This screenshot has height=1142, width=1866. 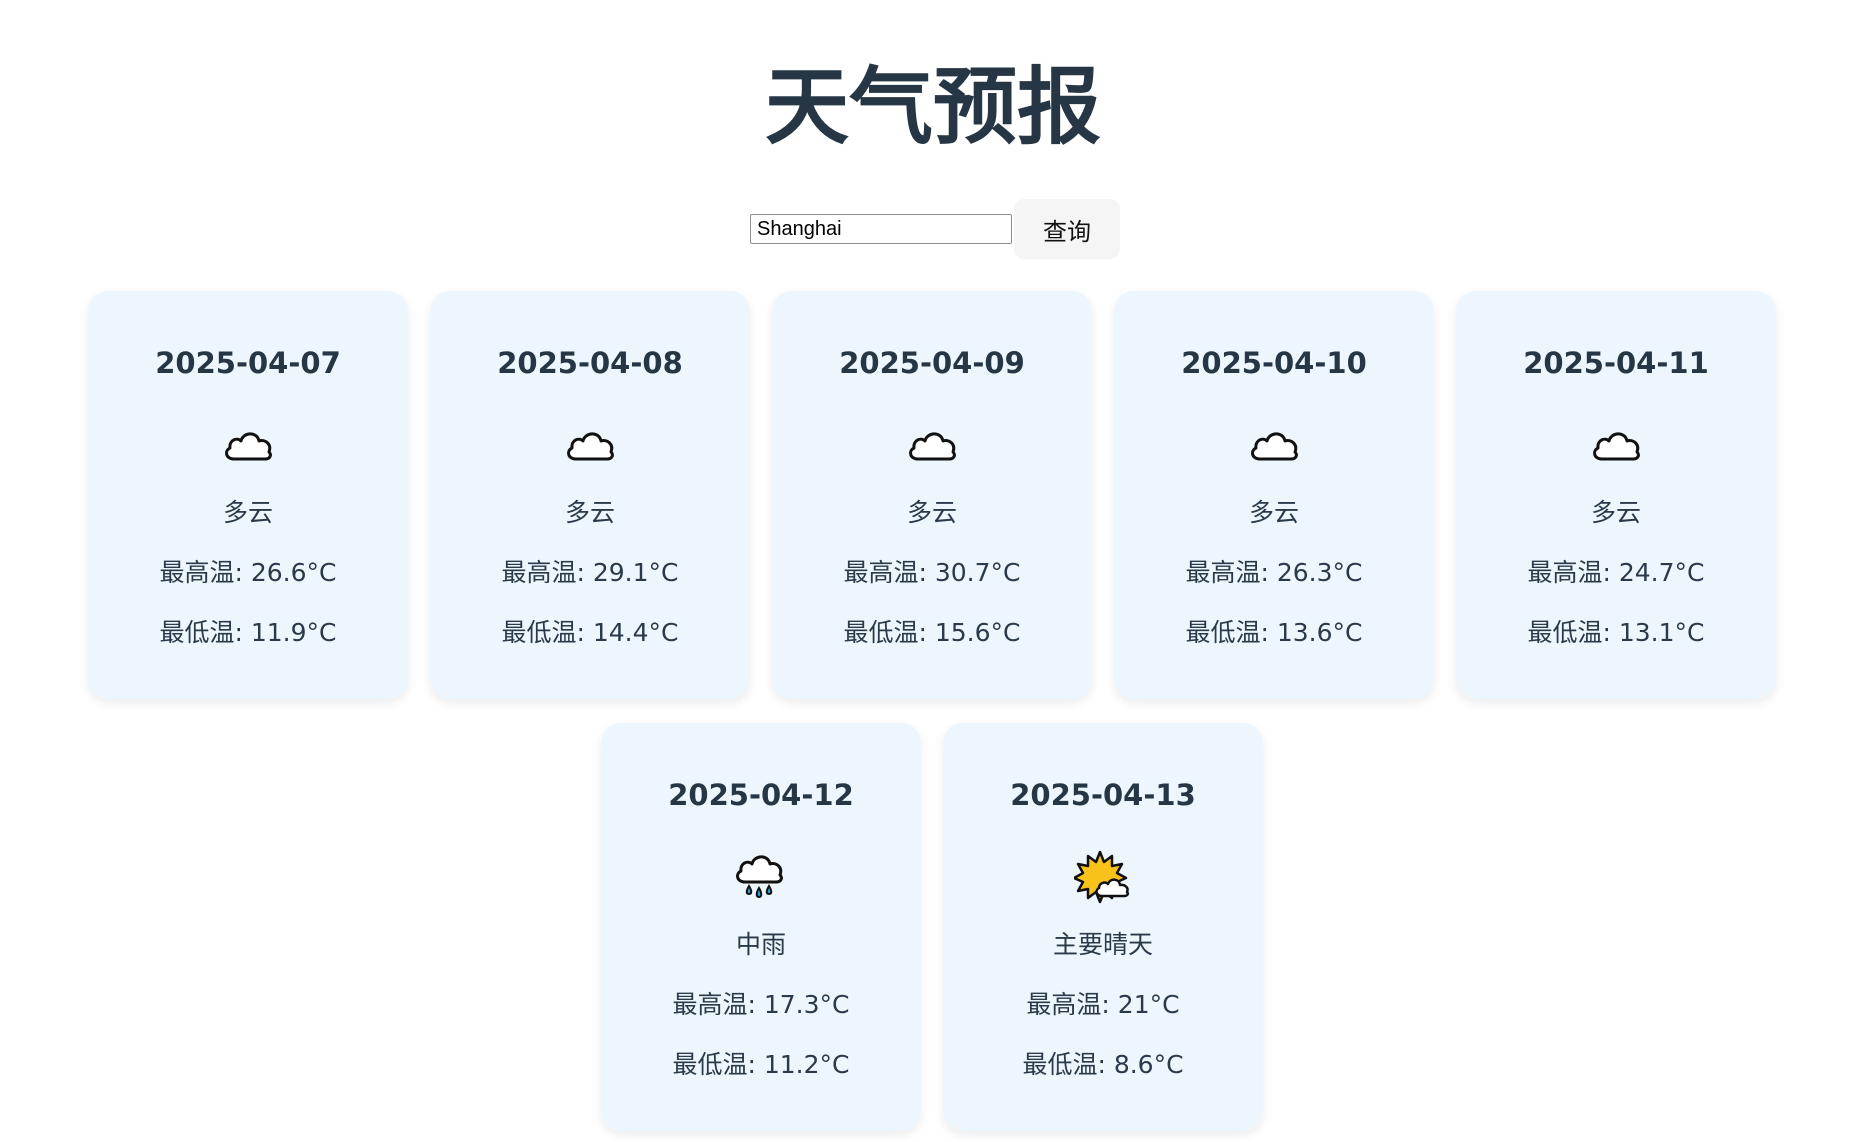 I want to click on high-temperature: 最高温: 30.7°C, so click(x=932, y=572).